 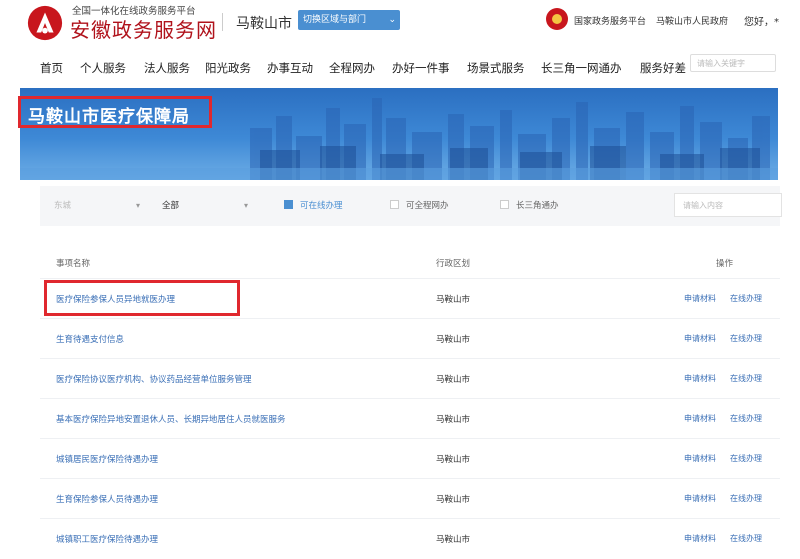 What do you see at coordinates (103, 68) in the screenshot?
I see `nav-item-personal: 个人服务` at bounding box center [103, 68].